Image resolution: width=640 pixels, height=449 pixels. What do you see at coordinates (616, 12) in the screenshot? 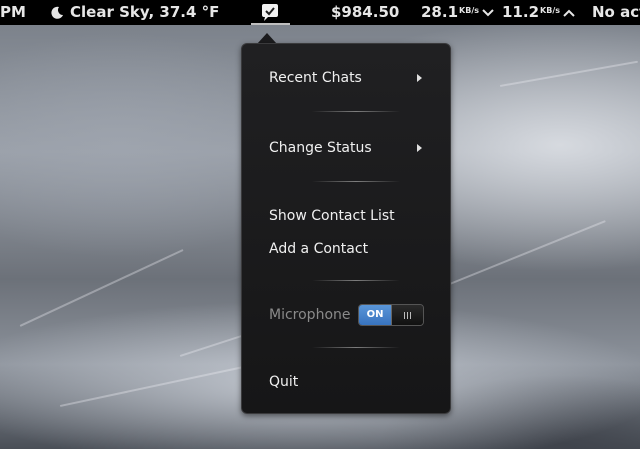
I see `activity-status: No act` at bounding box center [616, 12].